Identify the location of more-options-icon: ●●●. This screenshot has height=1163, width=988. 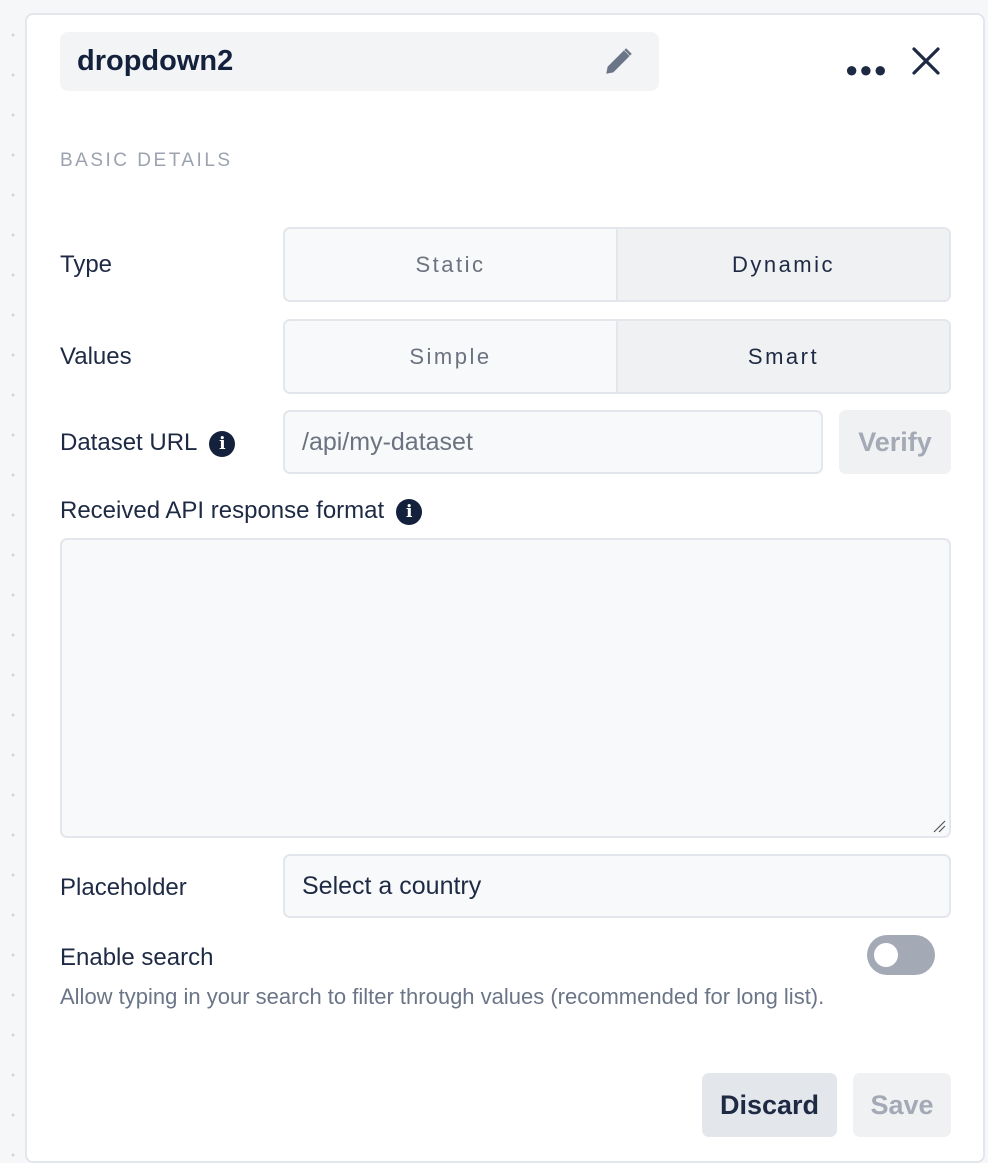
(866, 70).